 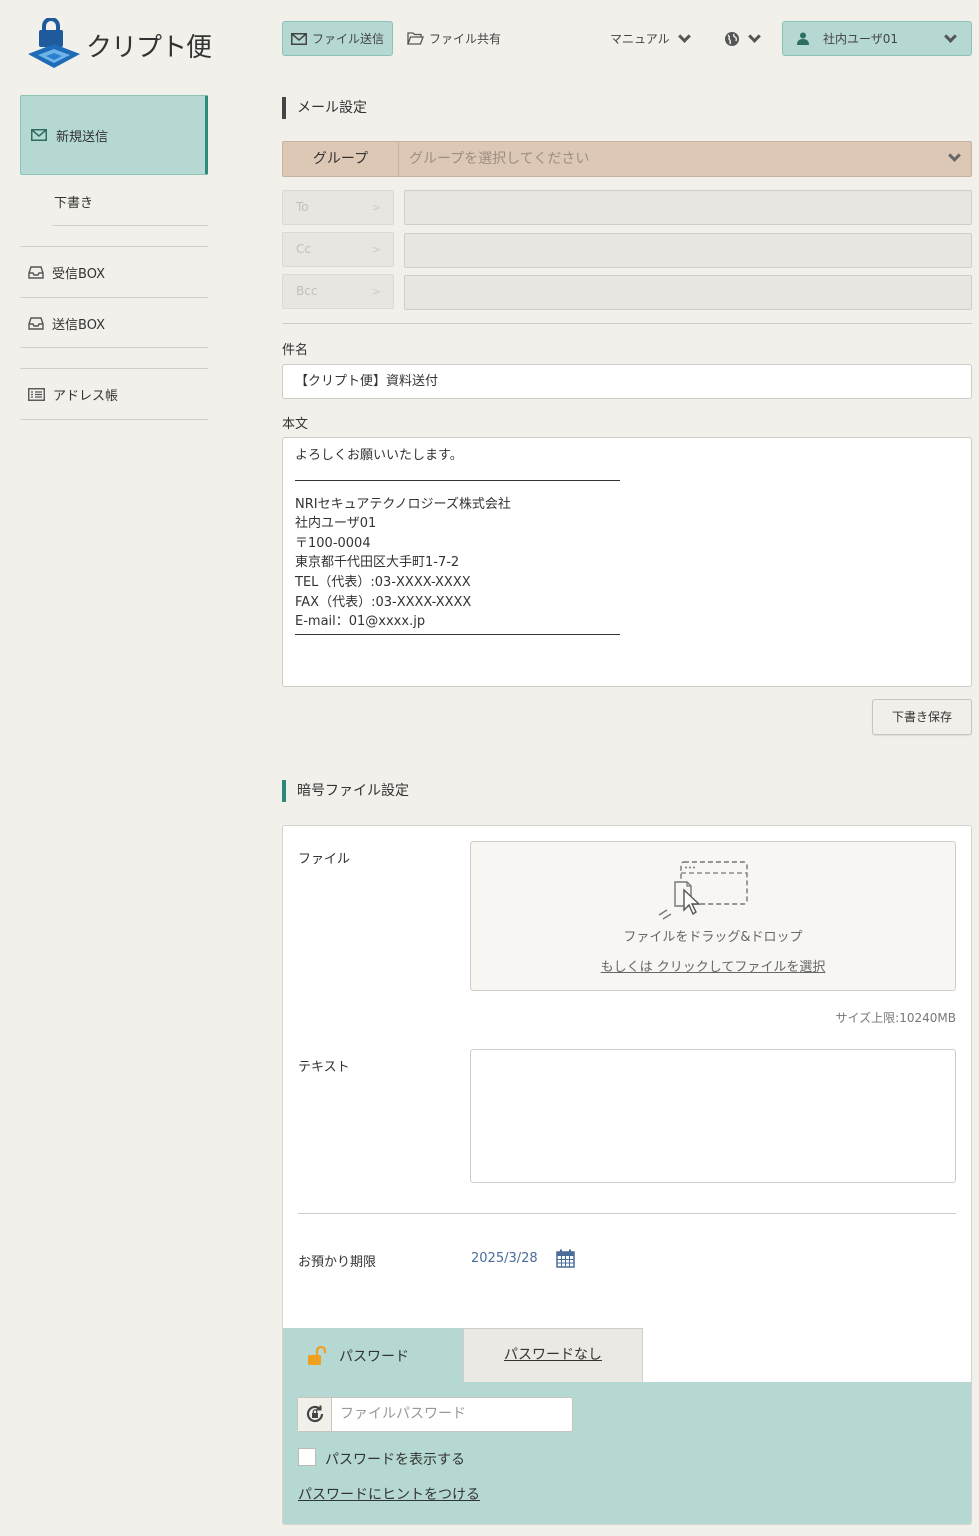 I want to click on drag-drop-icon, so click(x=703, y=890).